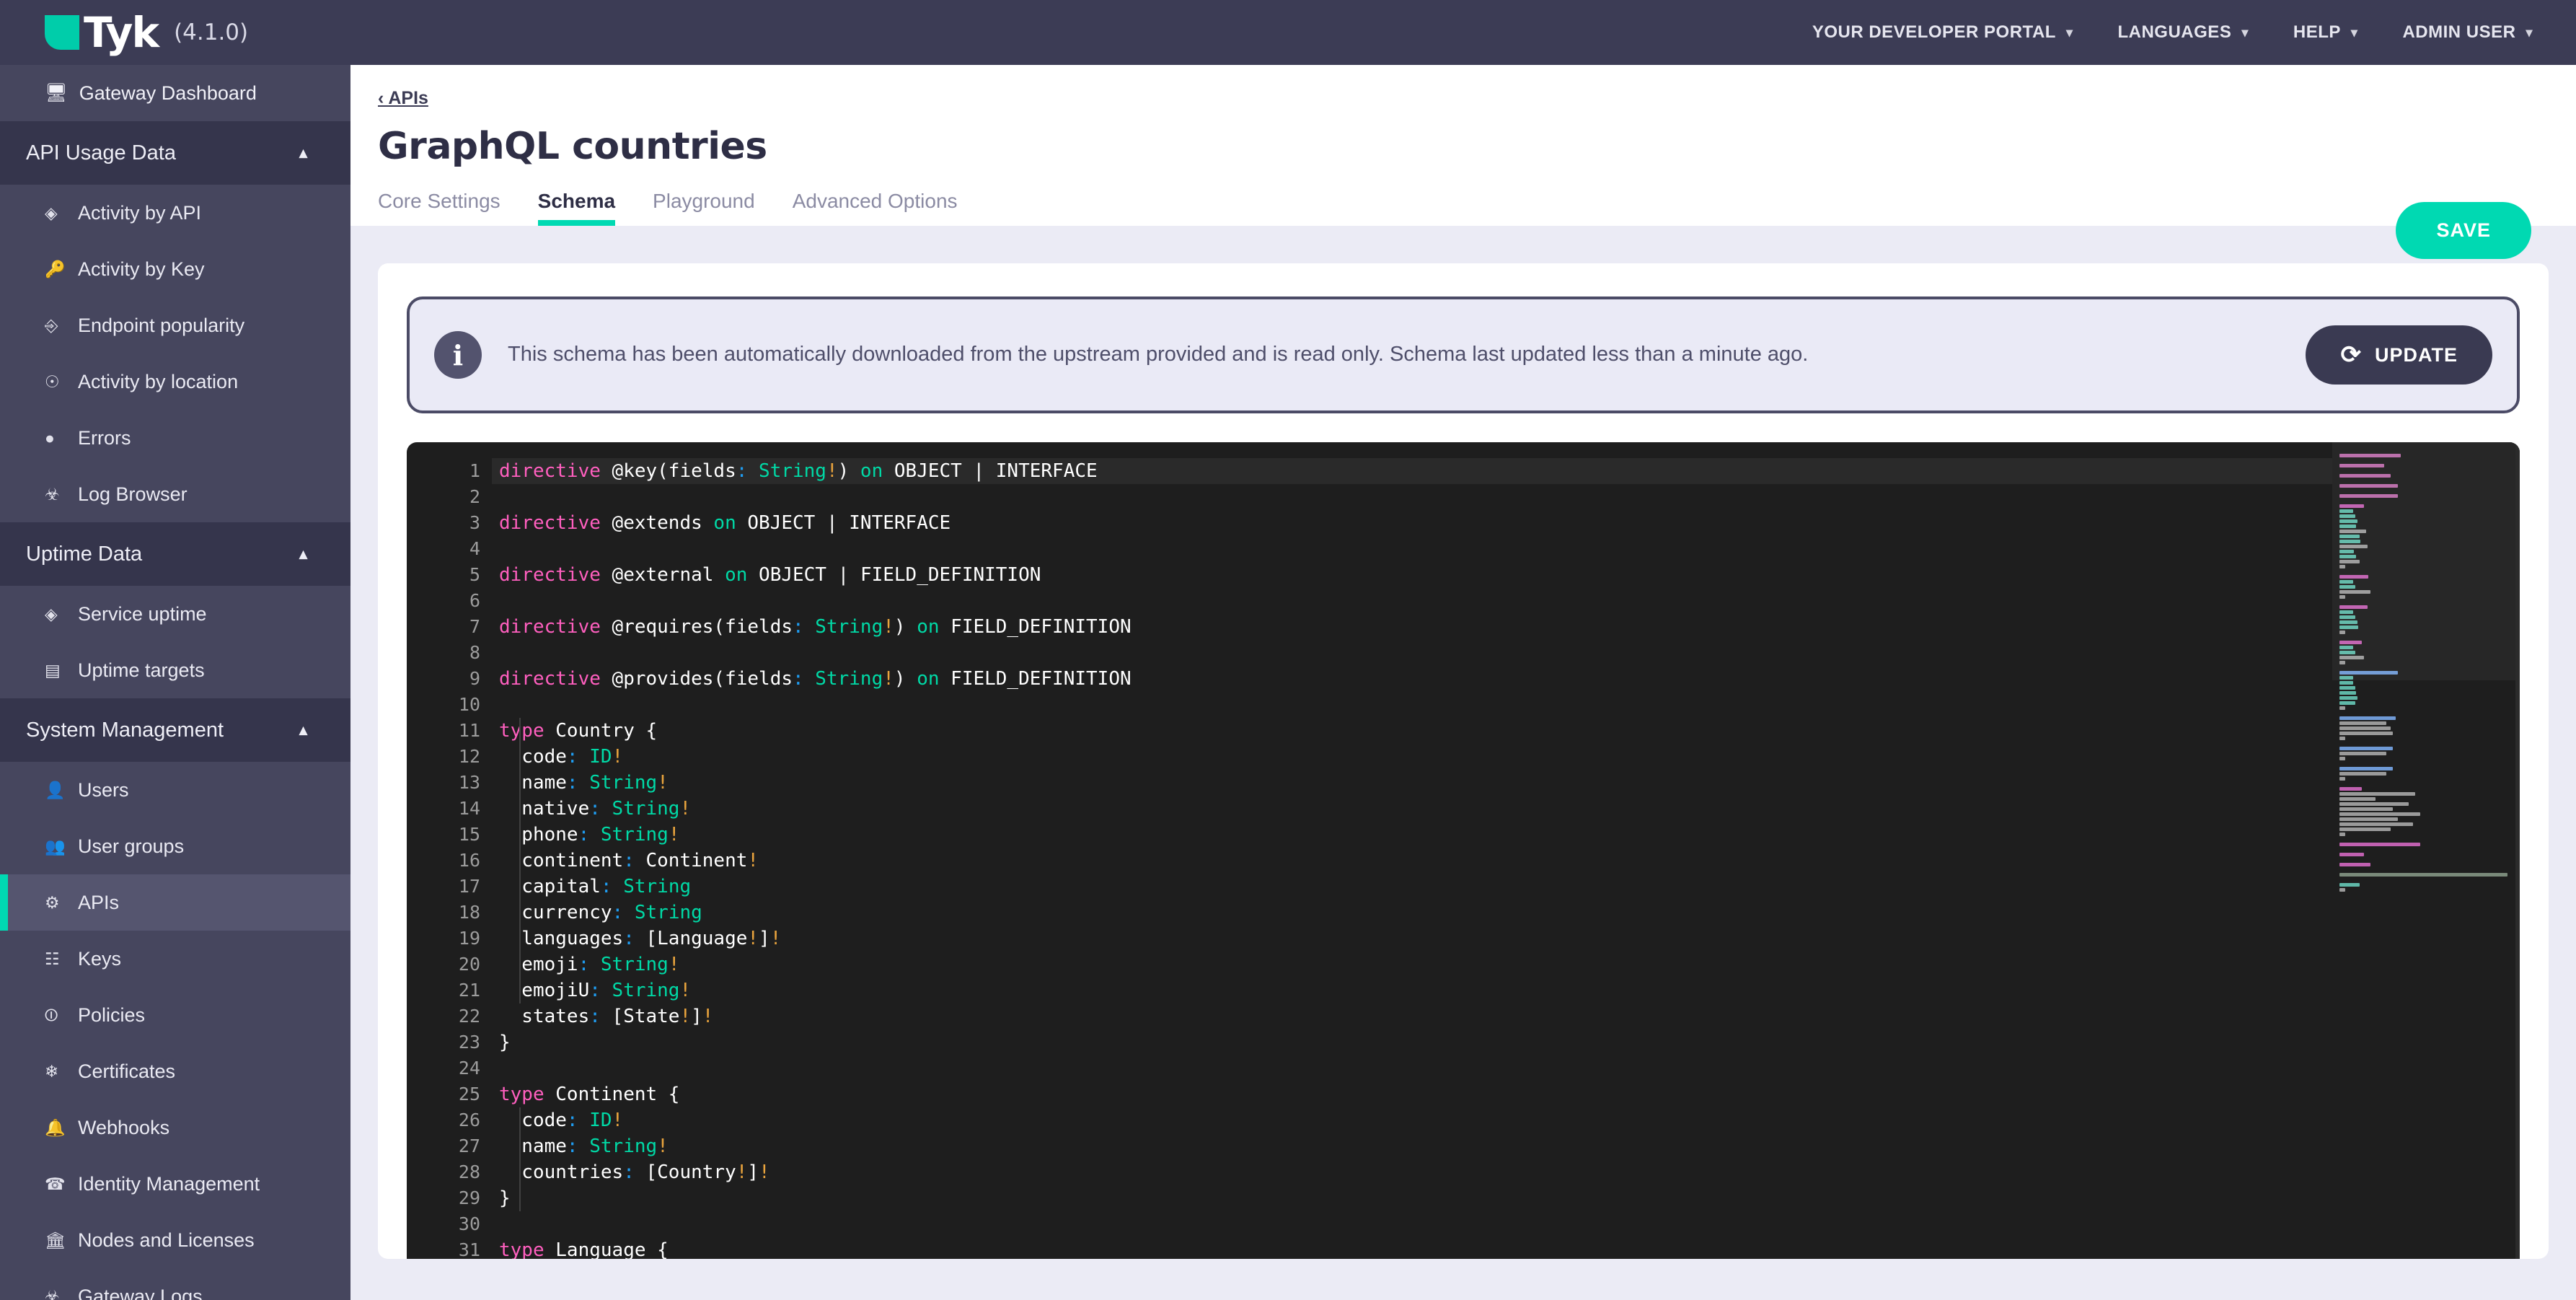 The width and height of the screenshot is (2576, 1300). I want to click on sidebar-item-apis: ⚙ APIs, so click(175, 902).